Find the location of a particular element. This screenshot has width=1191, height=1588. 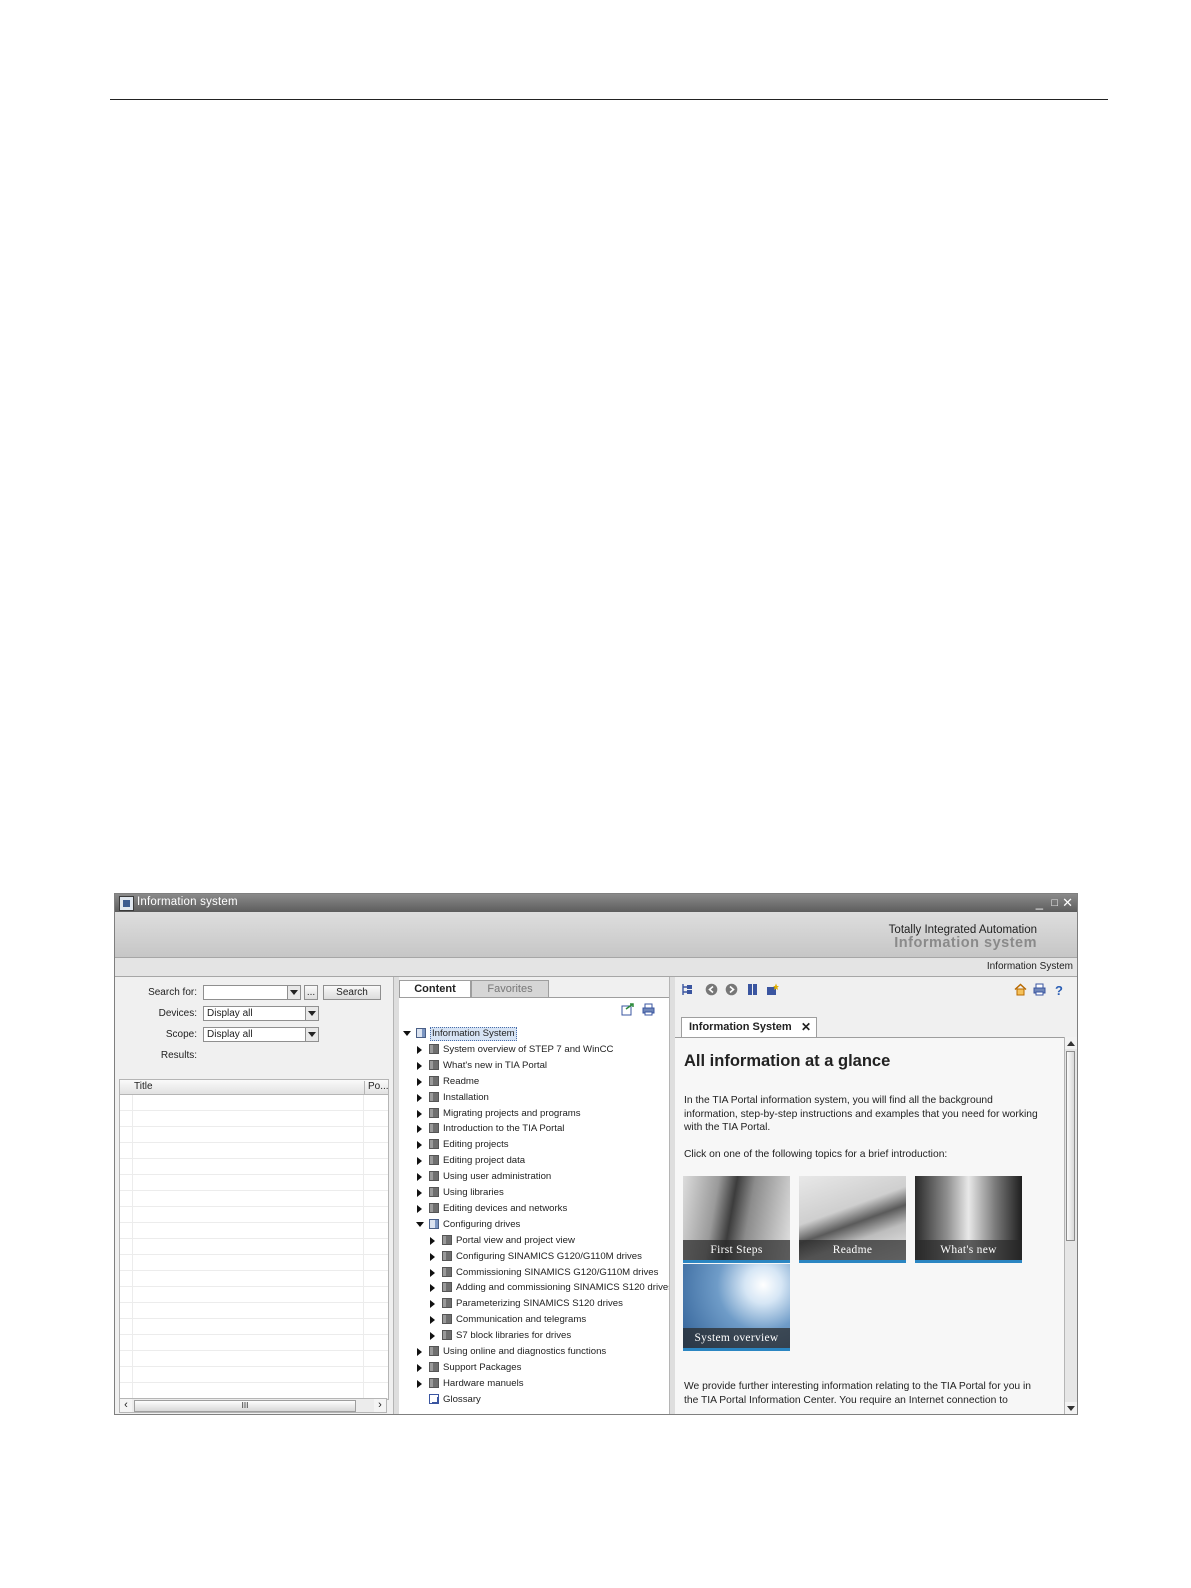

document-vertical-scrollbar is located at coordinates (1070, 1225).